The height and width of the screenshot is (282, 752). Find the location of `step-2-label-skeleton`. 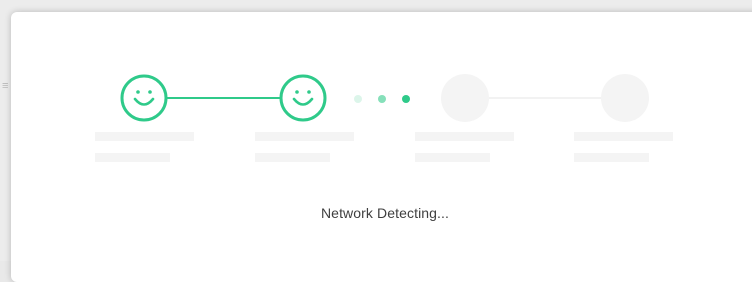

step-2-label-skeleton is located at coordinates (304, 136).